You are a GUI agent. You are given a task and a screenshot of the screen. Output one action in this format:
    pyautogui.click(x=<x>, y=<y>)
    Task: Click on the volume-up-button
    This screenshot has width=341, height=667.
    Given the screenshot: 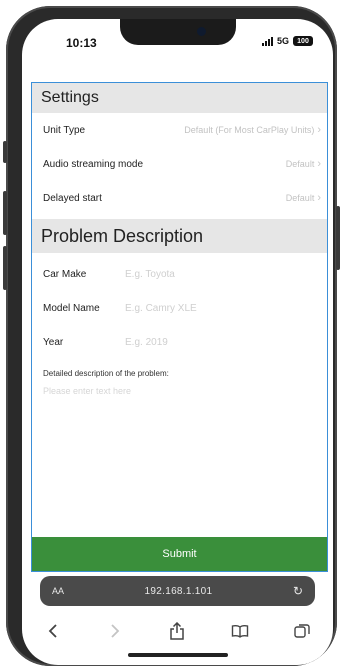 What is the action you would take?
    pyautogui.click(x=5, y=213)
    